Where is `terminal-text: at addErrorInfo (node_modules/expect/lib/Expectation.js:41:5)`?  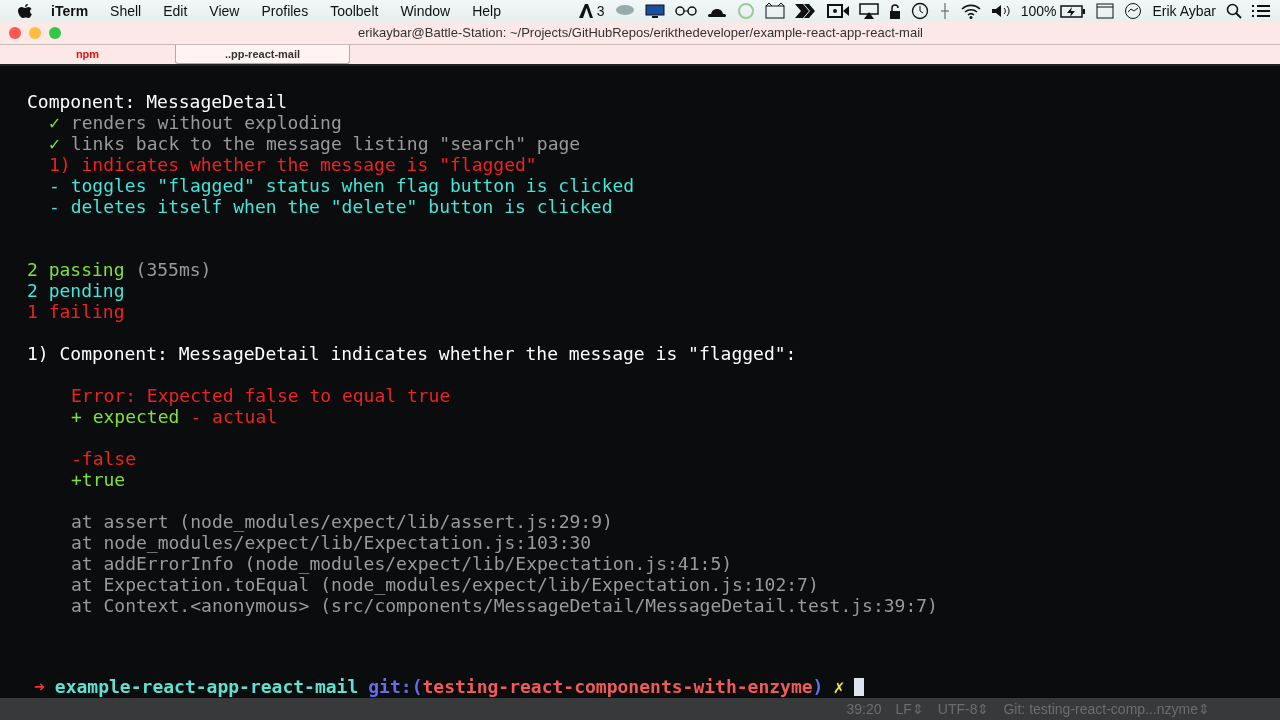
terminal-text: at addErrorInfo (node_modules/expect/lib/Expectation.js:41:5) is located at coordinates (402, 563).